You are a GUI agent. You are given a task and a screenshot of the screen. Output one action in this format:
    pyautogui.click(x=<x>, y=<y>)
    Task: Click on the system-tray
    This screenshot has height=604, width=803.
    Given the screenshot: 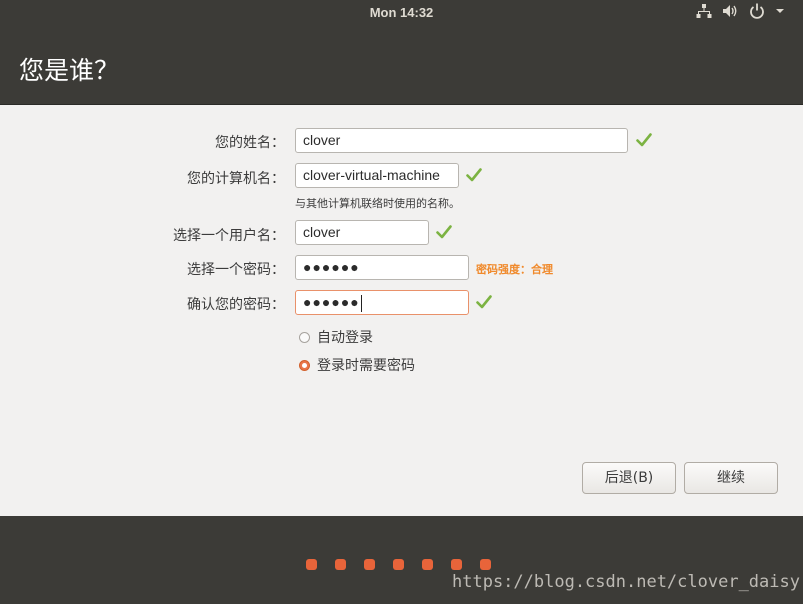 What is the action you would take?
    pyautogui.click(x=740, y=13)
    